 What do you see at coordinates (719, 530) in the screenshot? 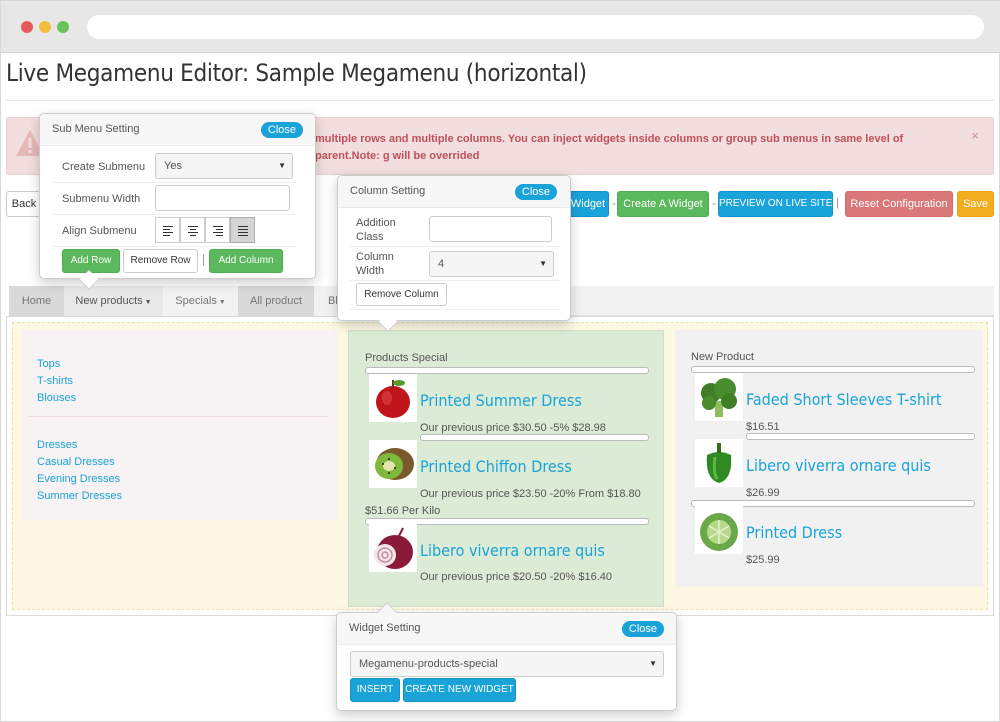
I see `product-image-cabbage` at bounding box center [719, 530].